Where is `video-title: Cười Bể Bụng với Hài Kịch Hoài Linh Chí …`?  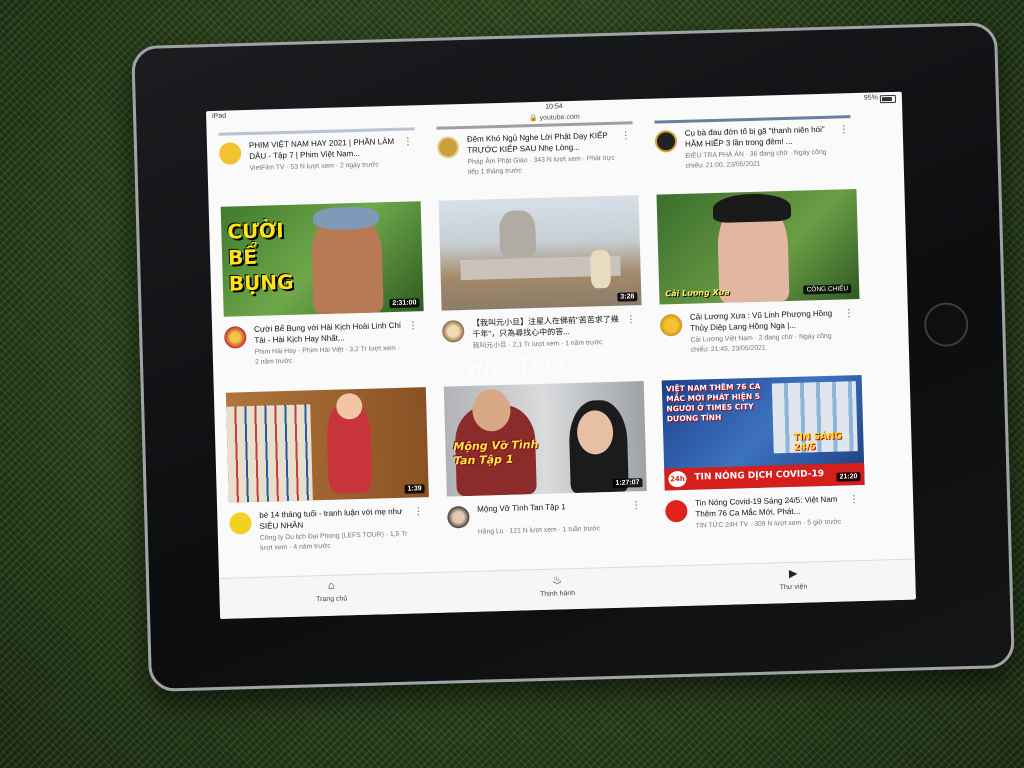
video-title: Cười Bể Bụng với Hài Kịch Hoài Linh Chí … is located at coordinates (329, 333).